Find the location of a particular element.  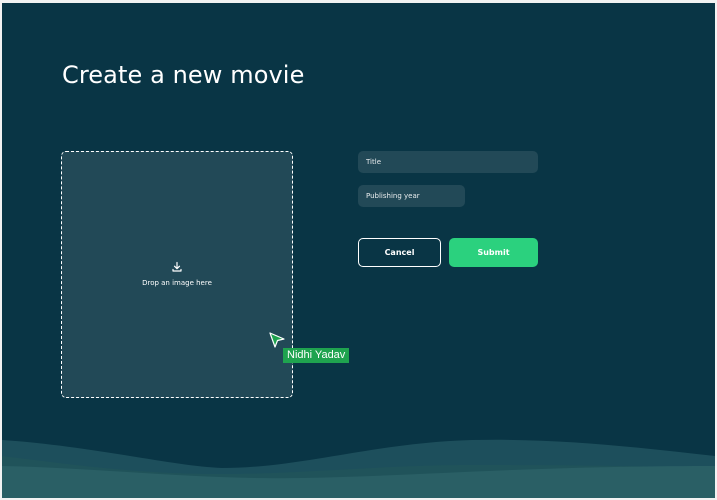

page-title: Create a new movie is located at coordinates (183, 75).